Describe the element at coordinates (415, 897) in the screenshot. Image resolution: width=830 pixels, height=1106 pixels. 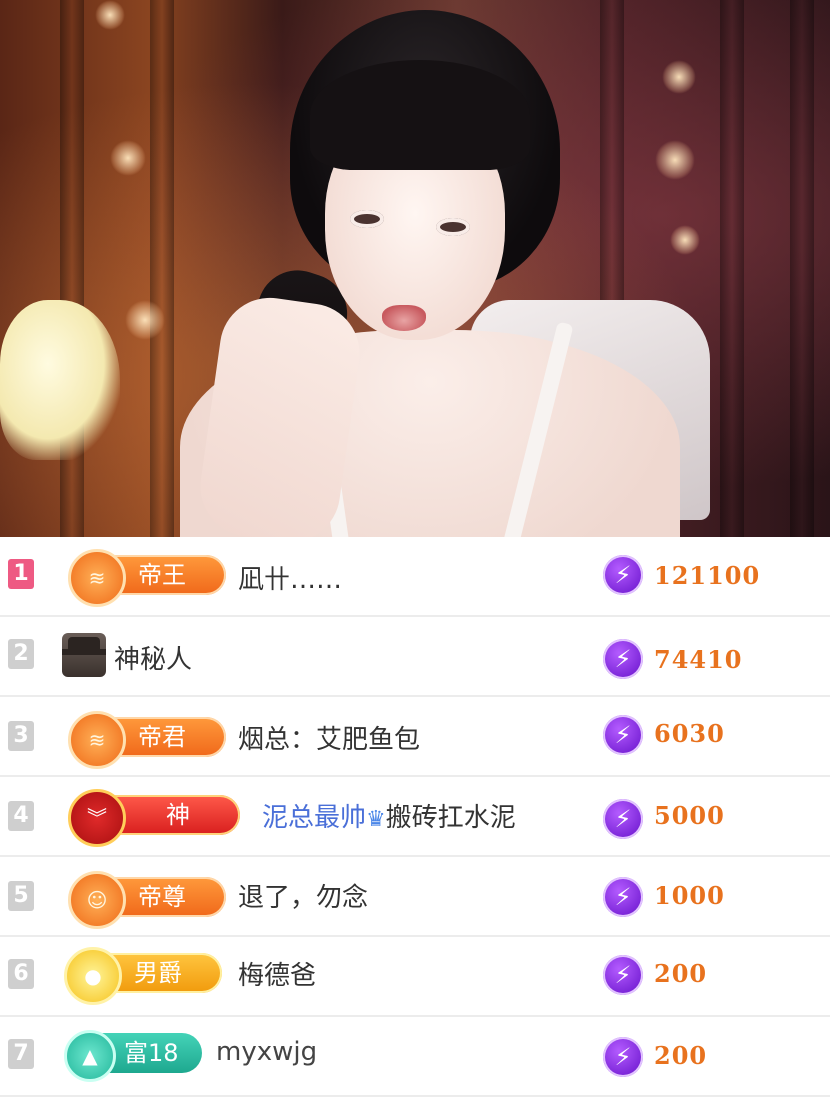
I see `leaderboard-row: 5 ☺ 帝尊 退了，勿念 ⚡ 1000` at that location.